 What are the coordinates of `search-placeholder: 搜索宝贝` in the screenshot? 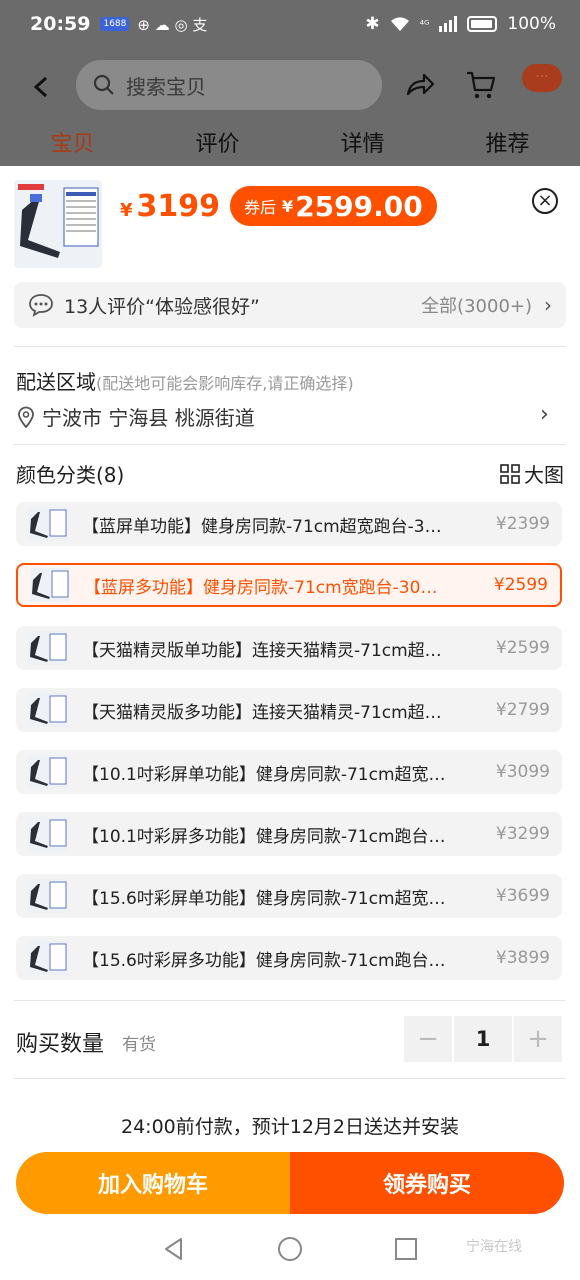 It's located at (166, 86).